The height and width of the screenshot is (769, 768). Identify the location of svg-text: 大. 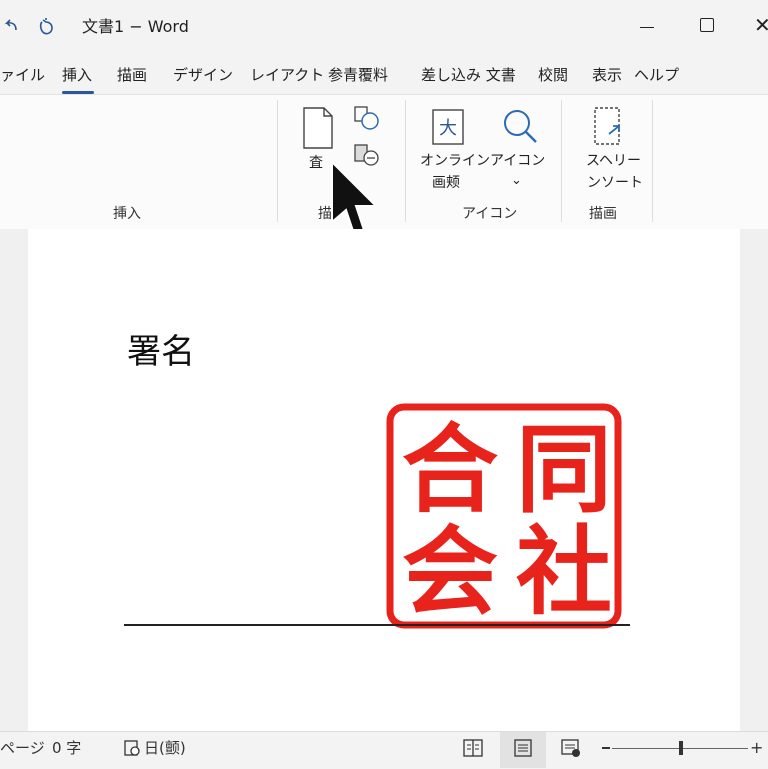
(448, 128).